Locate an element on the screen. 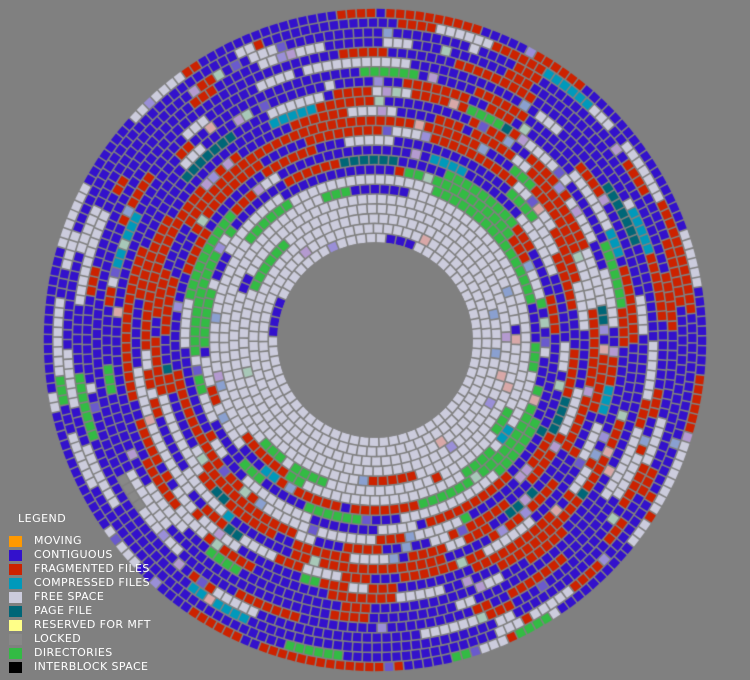  legend-item-interblock: INTERBLOCK SPACE is located at coordinates (90, 667).